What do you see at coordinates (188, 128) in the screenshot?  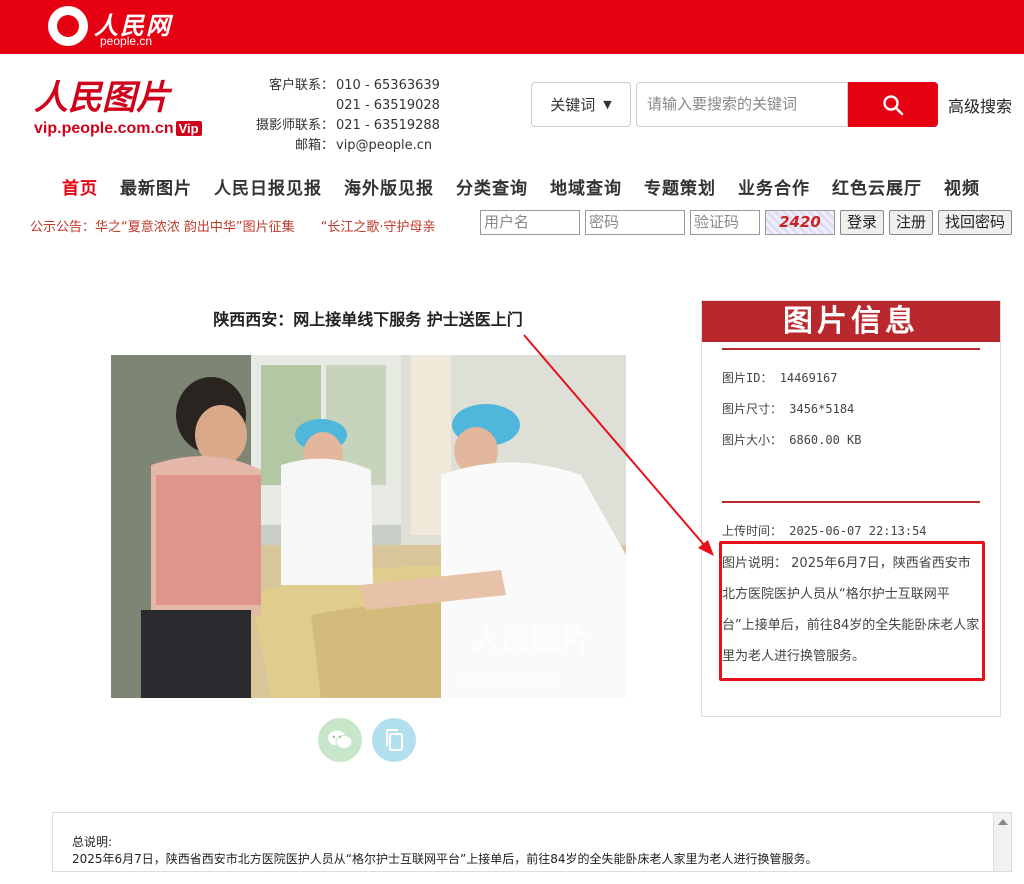 I see `vip-badge: Vip` at bounding box center [188, 128].